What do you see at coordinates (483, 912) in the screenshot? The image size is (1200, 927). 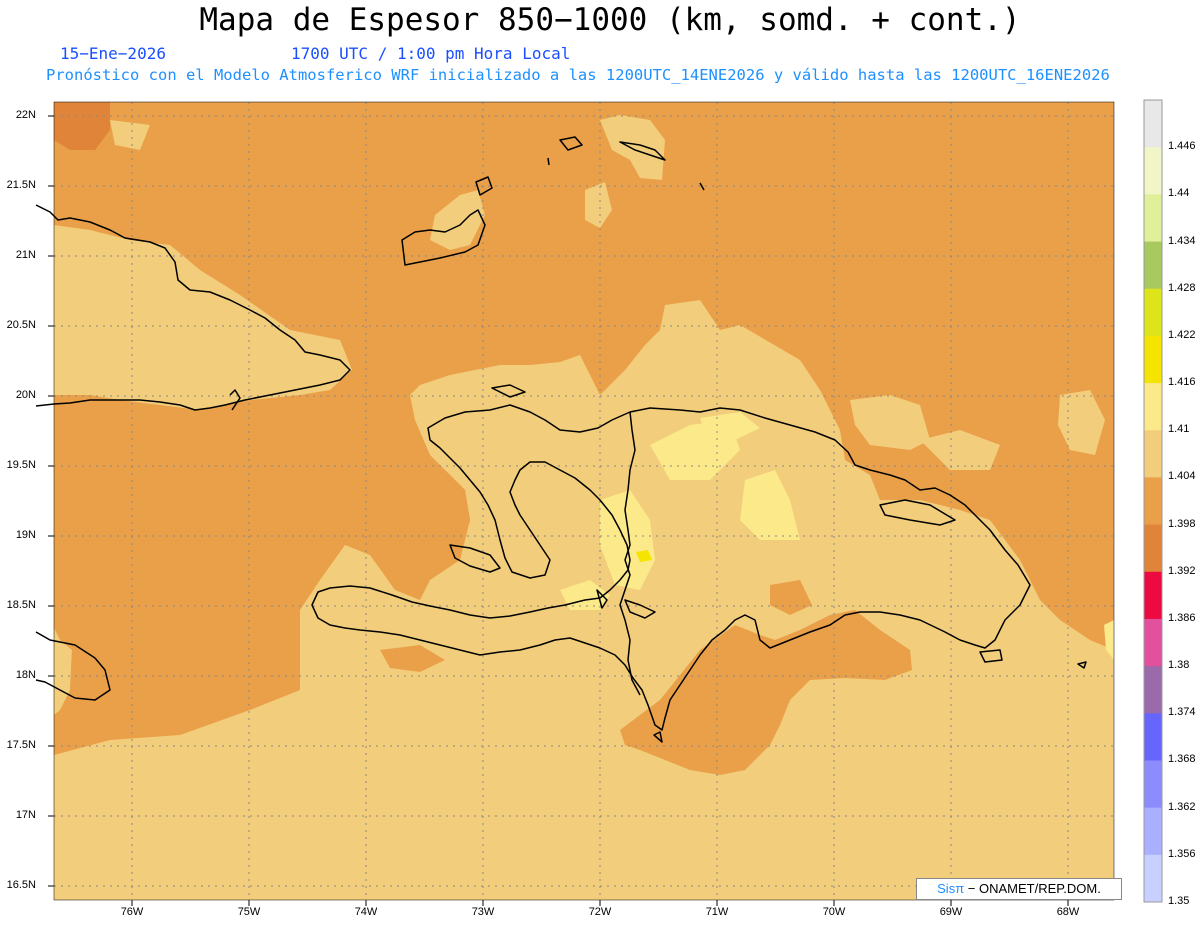 I see `lon-label-73w: 73W` at bounding box center [483, 912].